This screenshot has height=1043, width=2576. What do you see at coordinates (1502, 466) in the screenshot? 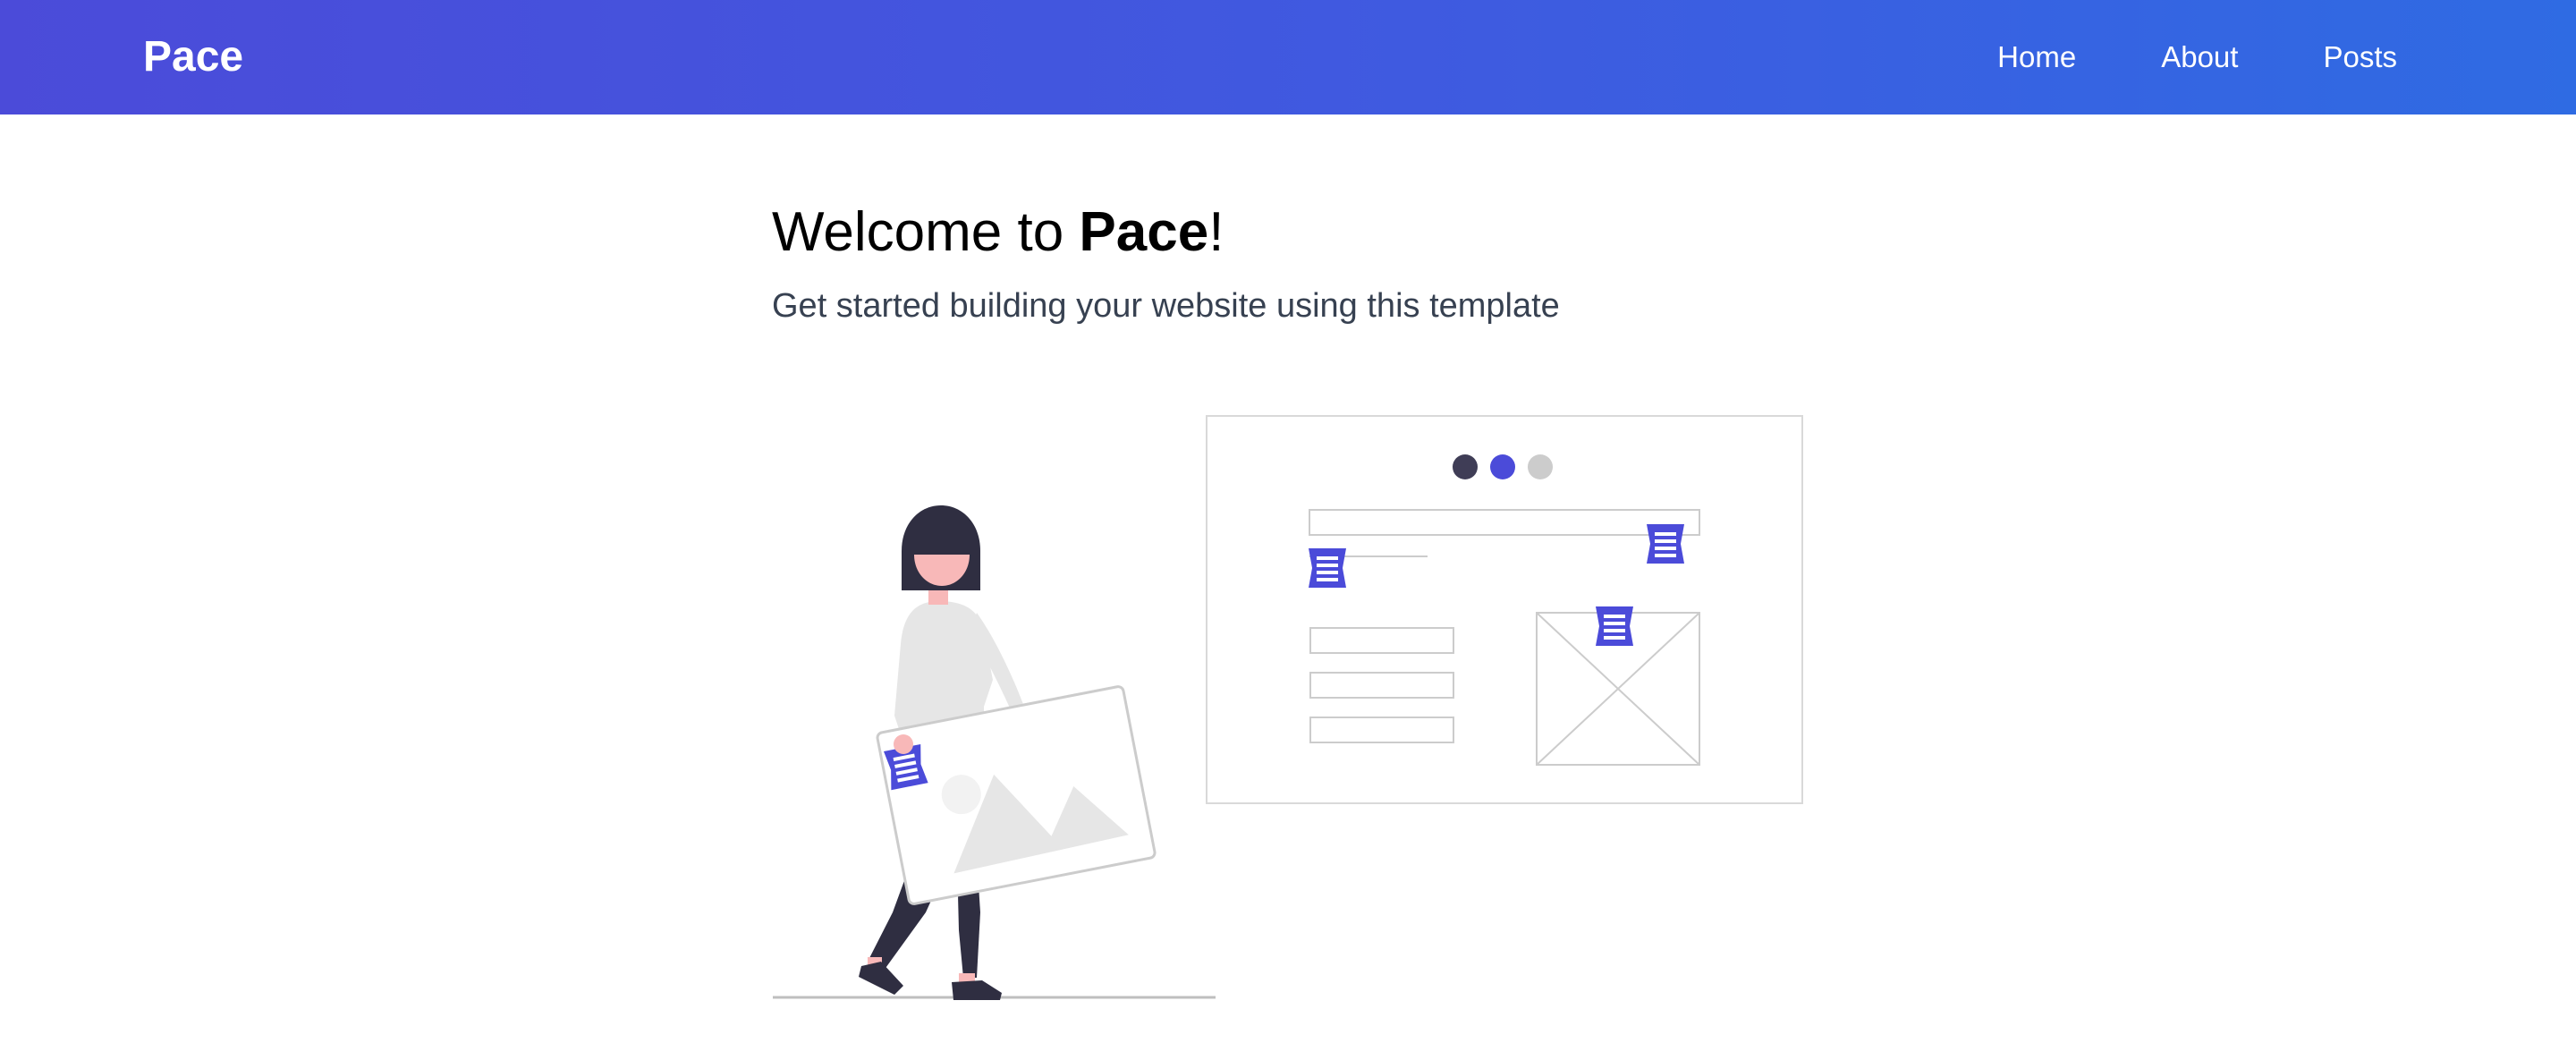
I see `window-dot-accent` at bounding box center [1502, 466].